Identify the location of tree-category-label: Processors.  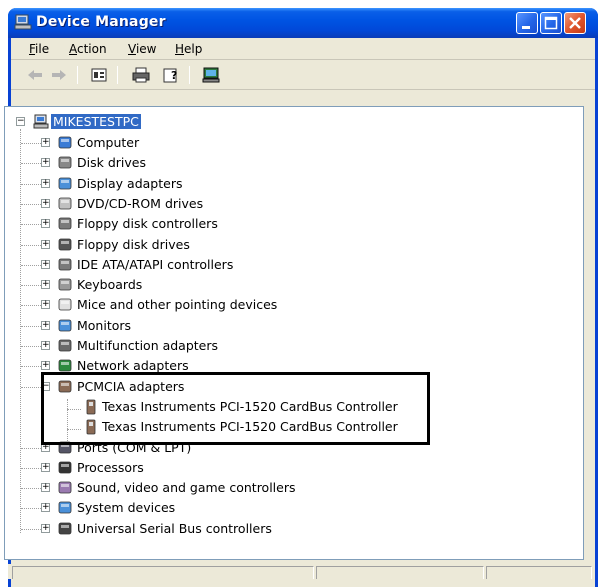
(110, 467).